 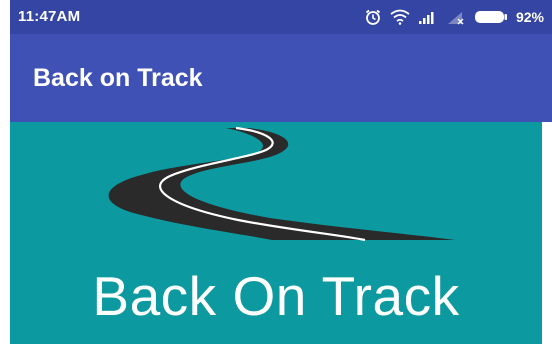 What do you see at coordinates (281, 17) in the screenshot?
I see `status-bar: 11:47AM 92%` at bounding box center [281, 17].